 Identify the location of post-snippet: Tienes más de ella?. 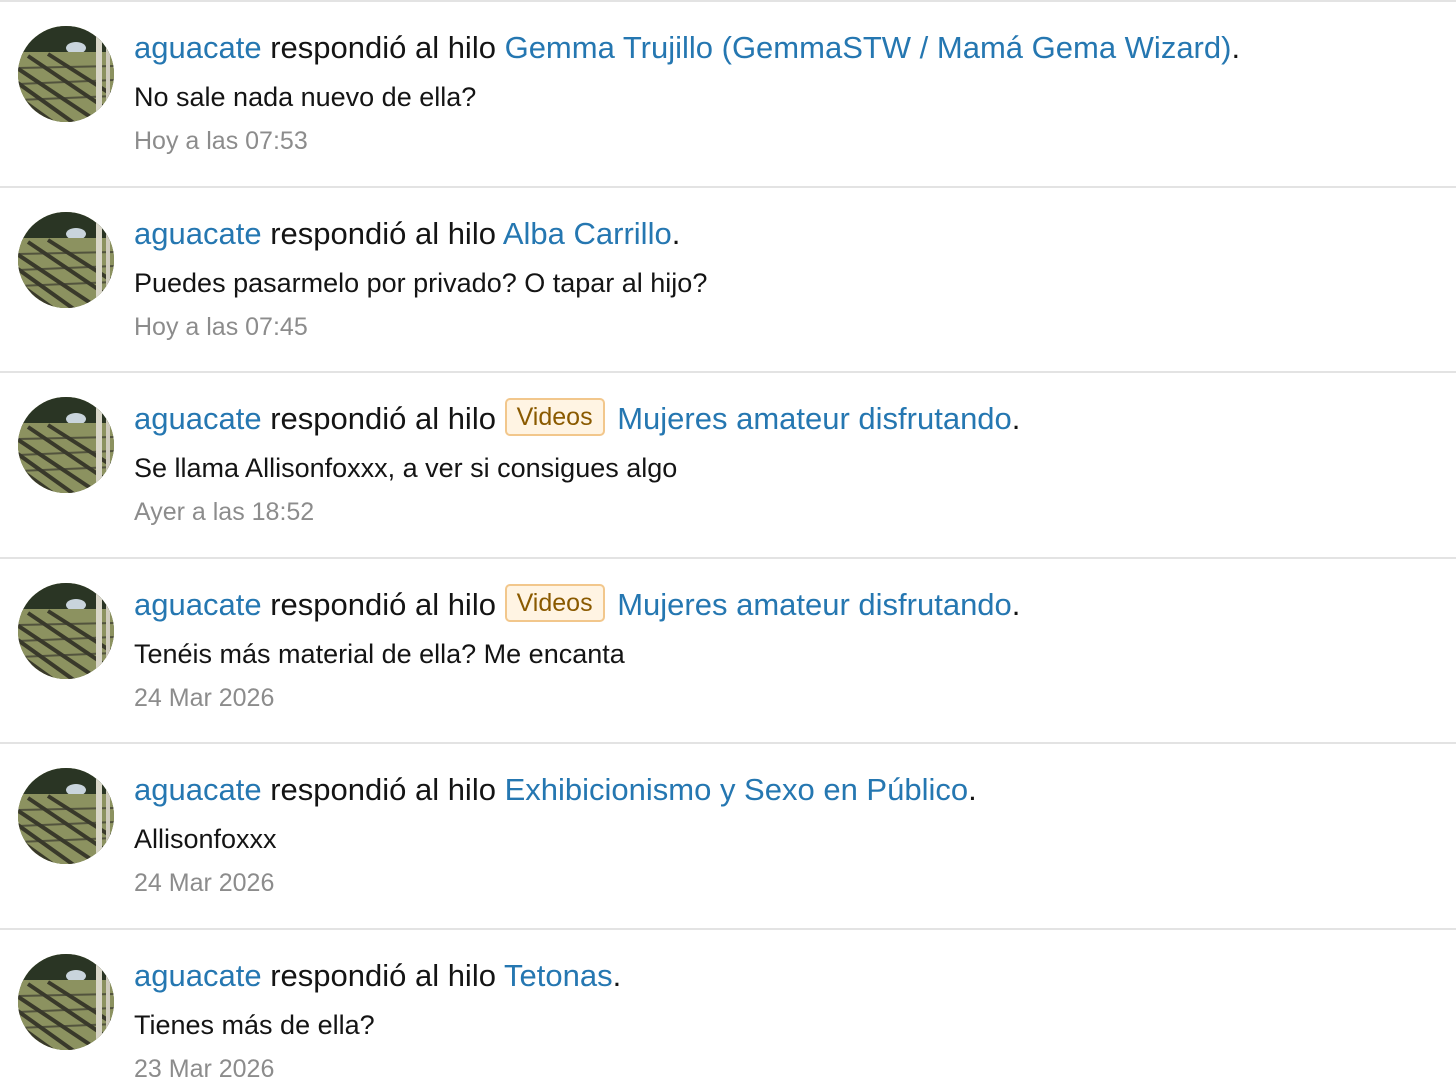
(254, 1024).